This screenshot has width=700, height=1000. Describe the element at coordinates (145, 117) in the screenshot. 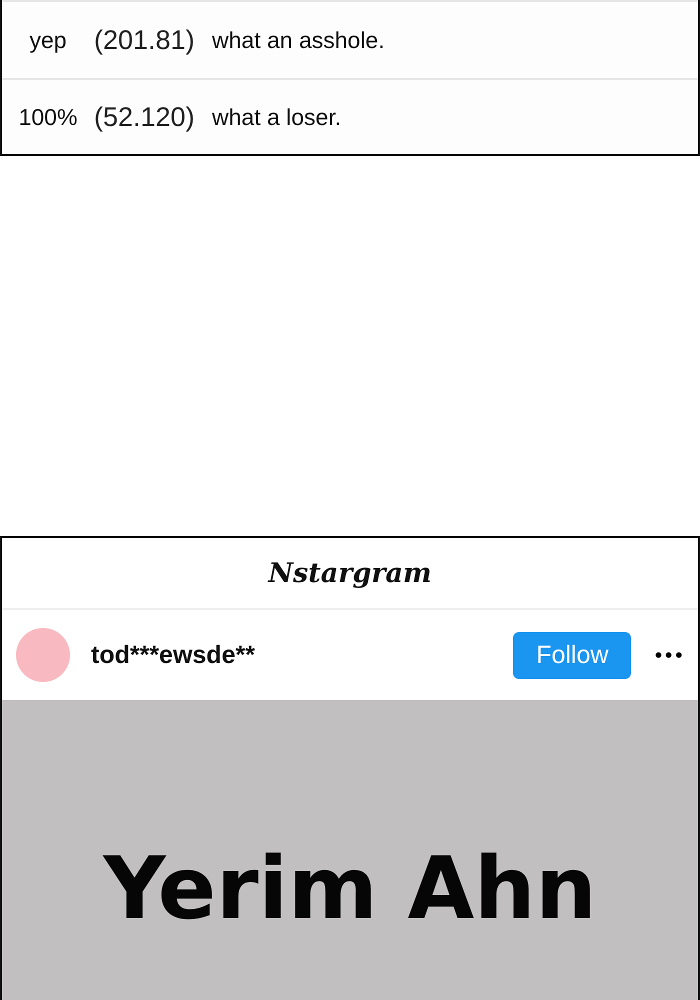

I see `comment-score: (52.120)` at that location.